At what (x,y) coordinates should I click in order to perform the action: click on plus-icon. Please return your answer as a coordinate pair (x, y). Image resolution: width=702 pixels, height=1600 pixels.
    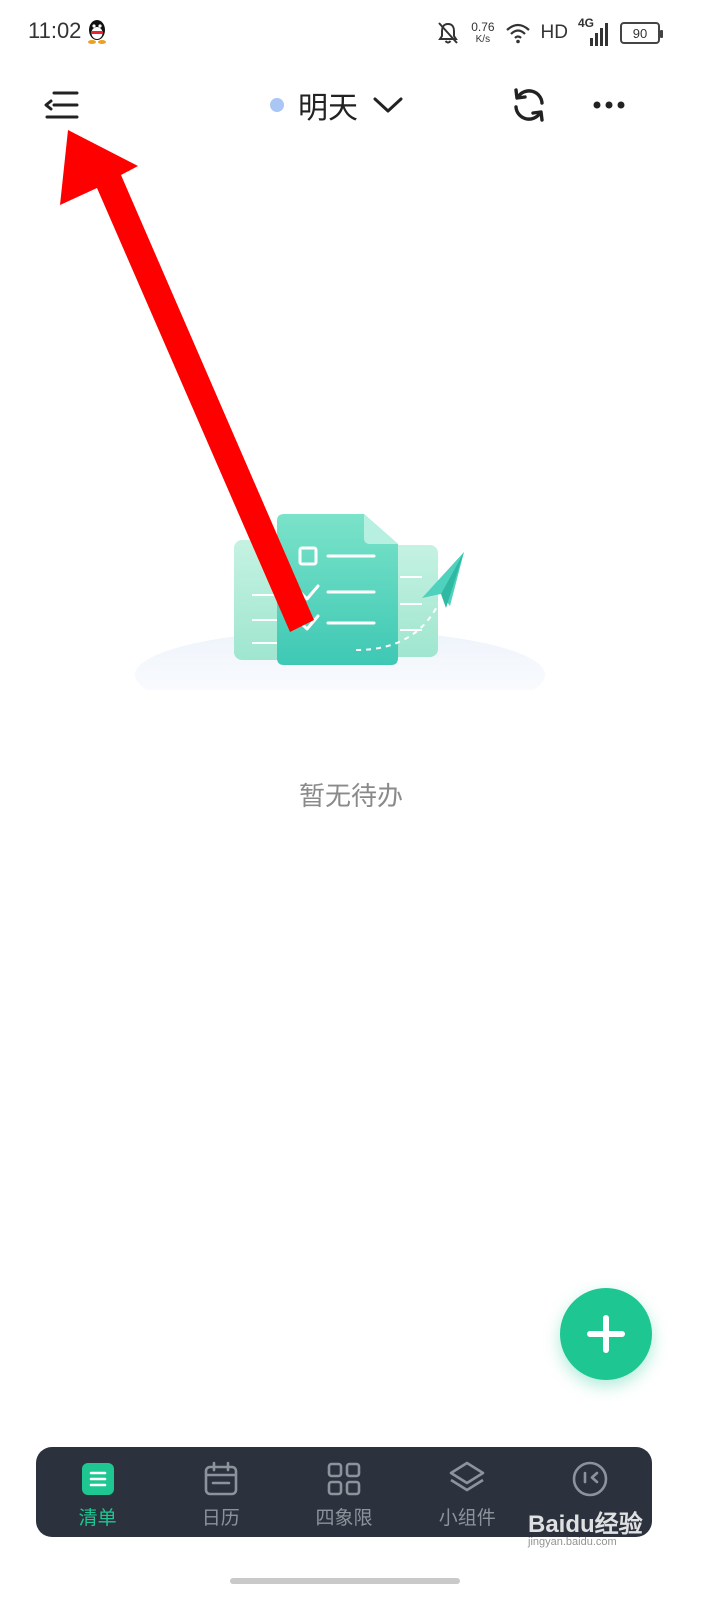
    Looking at the image, I should click on (606, 1334).